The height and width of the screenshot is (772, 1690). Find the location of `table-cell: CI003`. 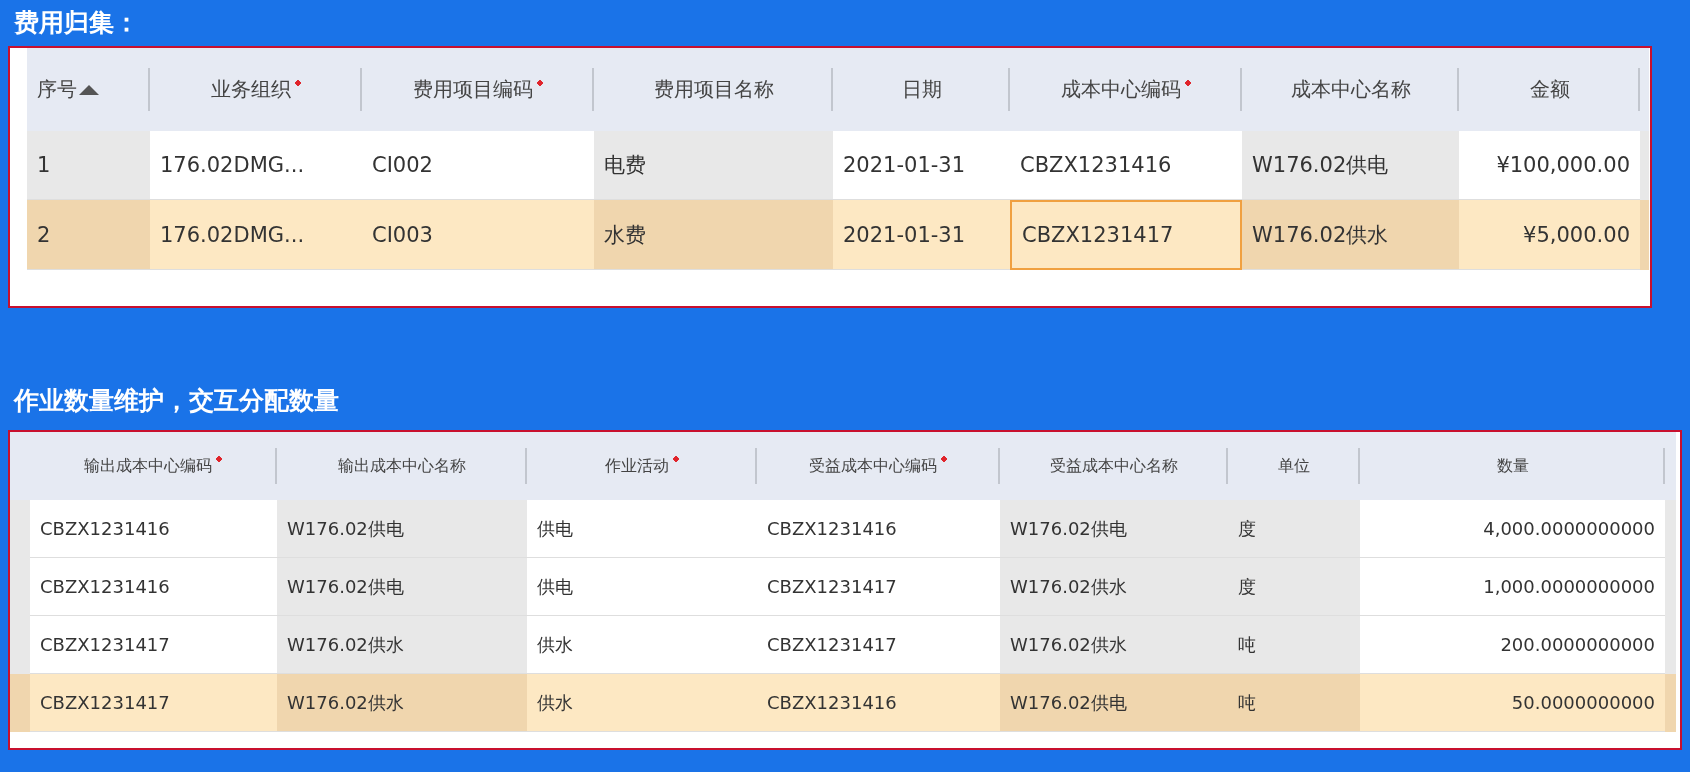

table-cell: CI003 is located at coordinates (478, 235).